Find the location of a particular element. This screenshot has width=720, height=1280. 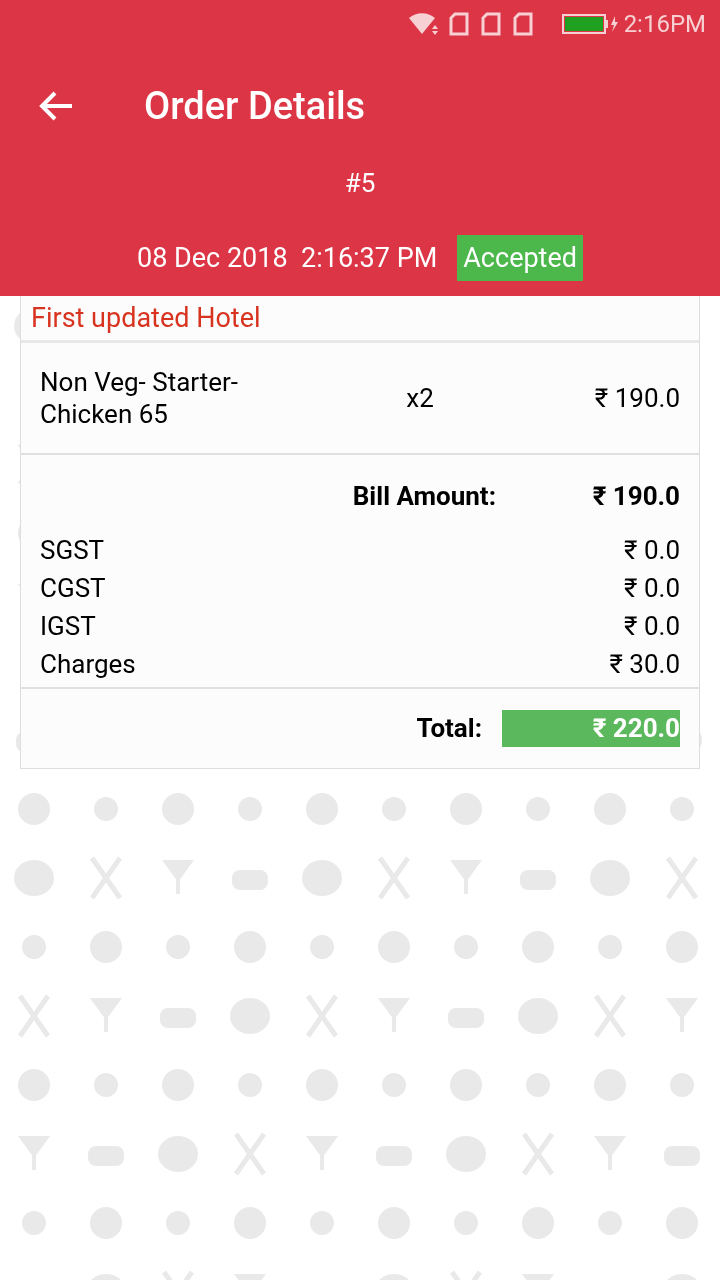

hotel-name: First updated Hotel is located at coordinates (146, 318).